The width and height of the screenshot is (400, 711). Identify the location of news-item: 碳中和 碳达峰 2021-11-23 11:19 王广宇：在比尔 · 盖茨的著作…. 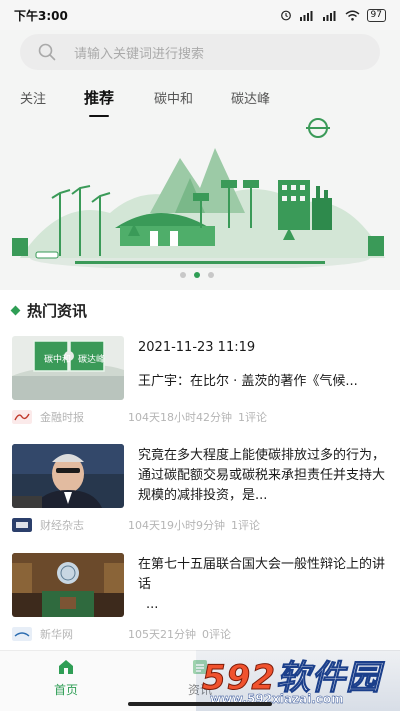
(200, 385).